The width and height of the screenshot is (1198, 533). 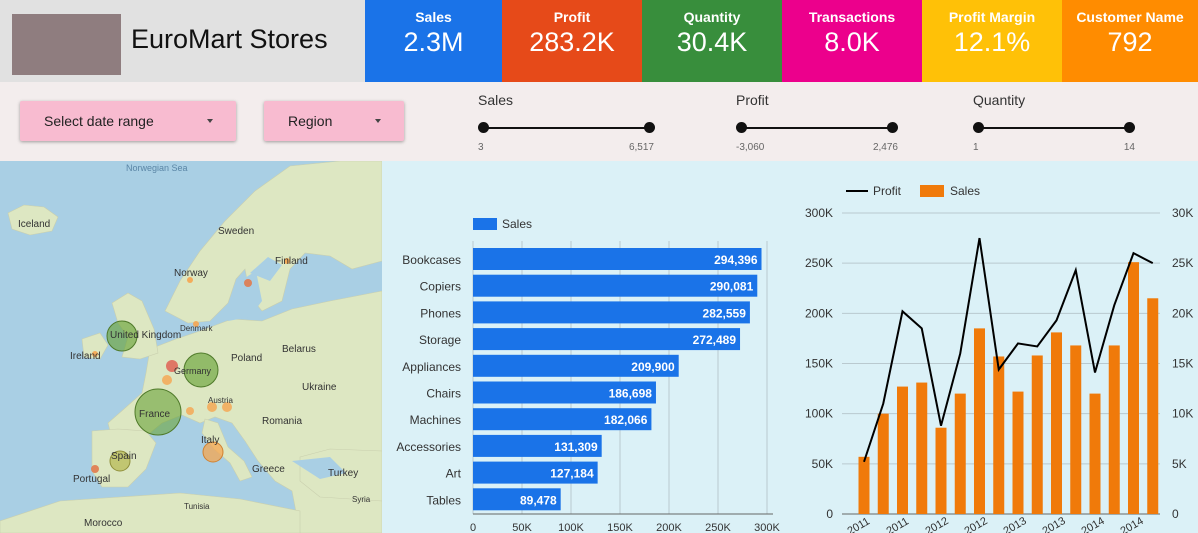 I want to click on date-range-dropdown: Select date range, so click(x=128, y=121).